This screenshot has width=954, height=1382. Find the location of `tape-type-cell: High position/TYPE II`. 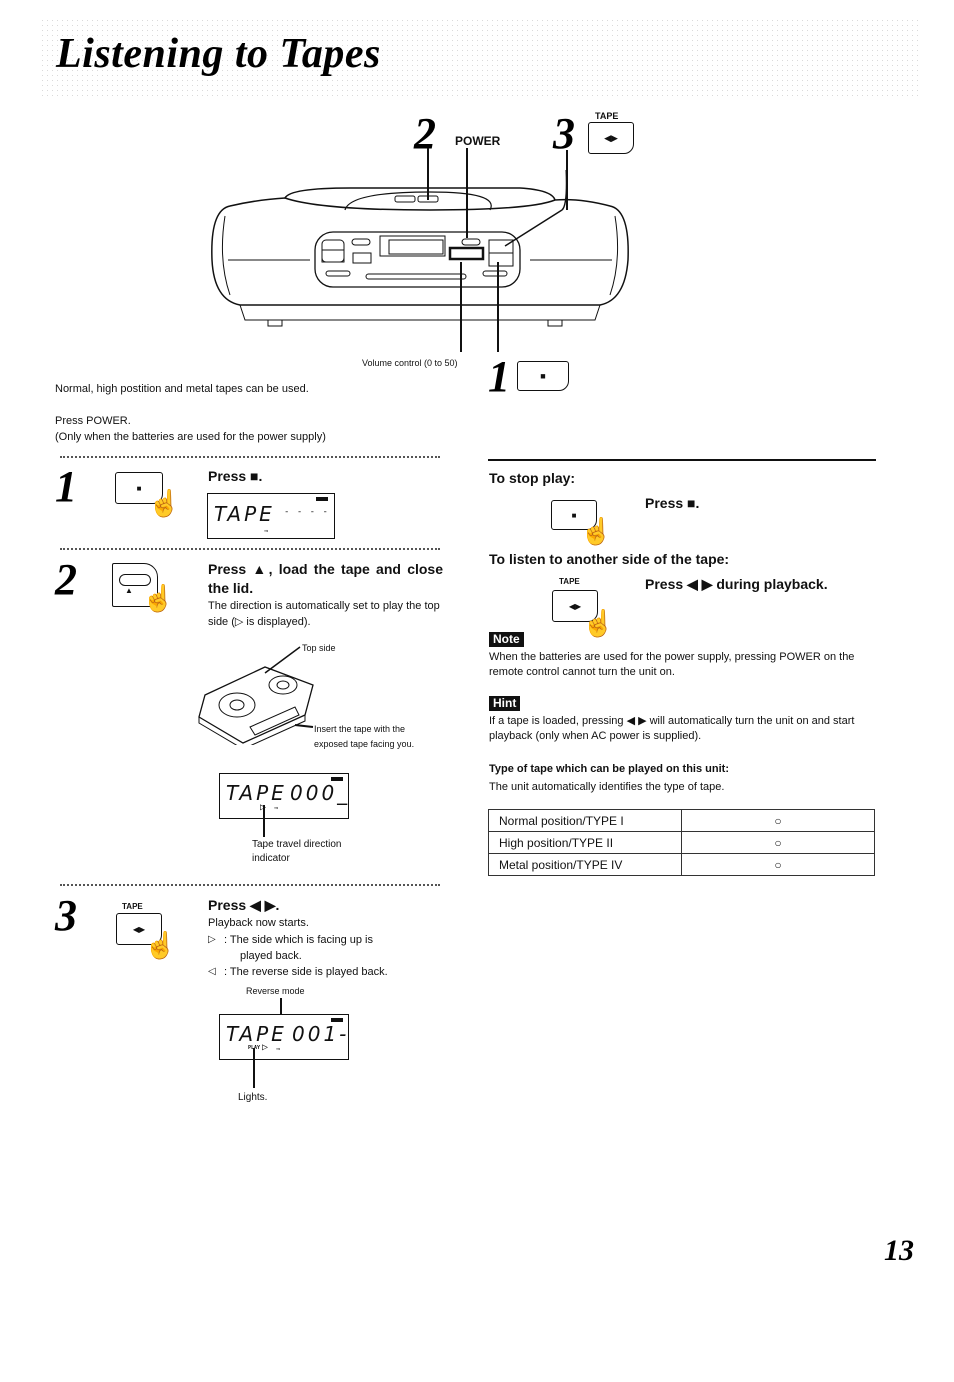

tape-type-cell: High position/TYPE II is located at coordinates (585, 842).